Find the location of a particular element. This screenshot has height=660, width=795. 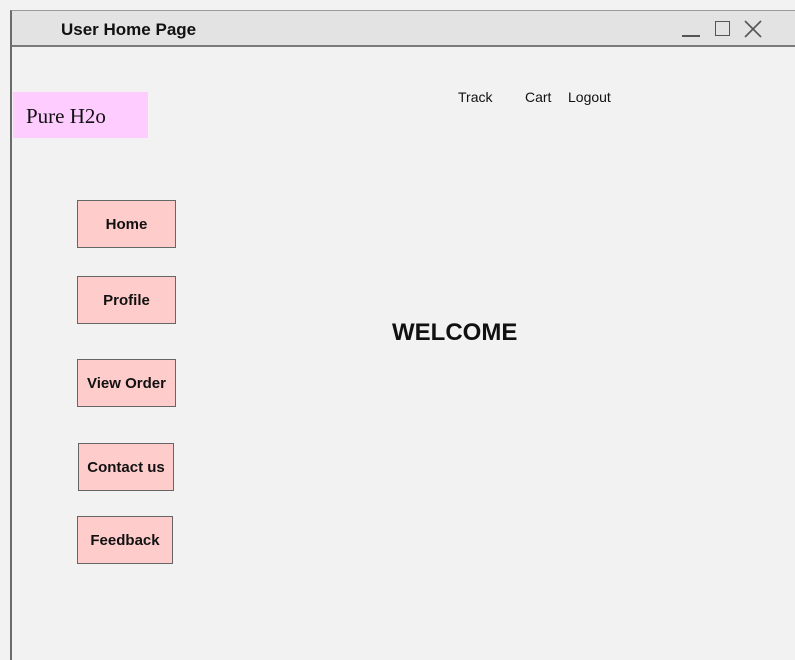

close-icon is located at coordinates (753, 29).